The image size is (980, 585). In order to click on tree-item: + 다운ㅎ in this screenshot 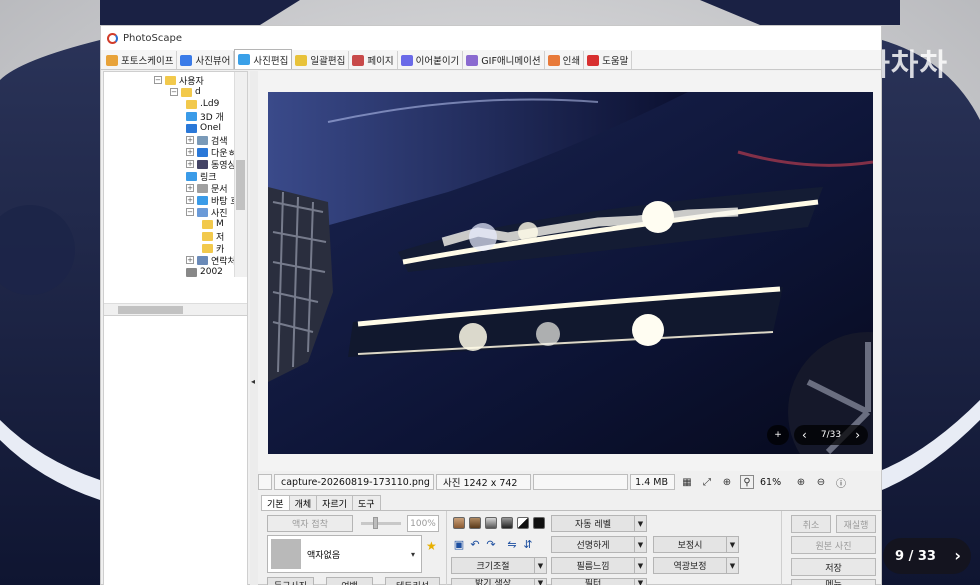, I will do `click(211, 152)`.